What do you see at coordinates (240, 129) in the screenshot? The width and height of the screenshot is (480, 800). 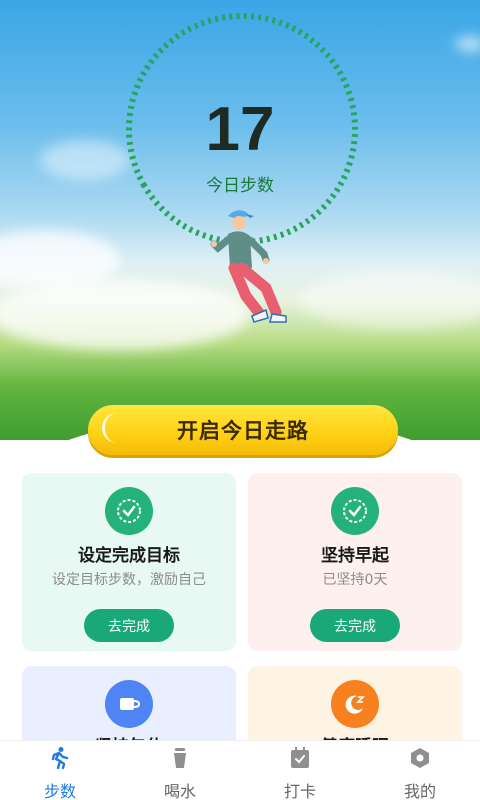 I see `steps-count: 17` at bounding box center [240, 129].